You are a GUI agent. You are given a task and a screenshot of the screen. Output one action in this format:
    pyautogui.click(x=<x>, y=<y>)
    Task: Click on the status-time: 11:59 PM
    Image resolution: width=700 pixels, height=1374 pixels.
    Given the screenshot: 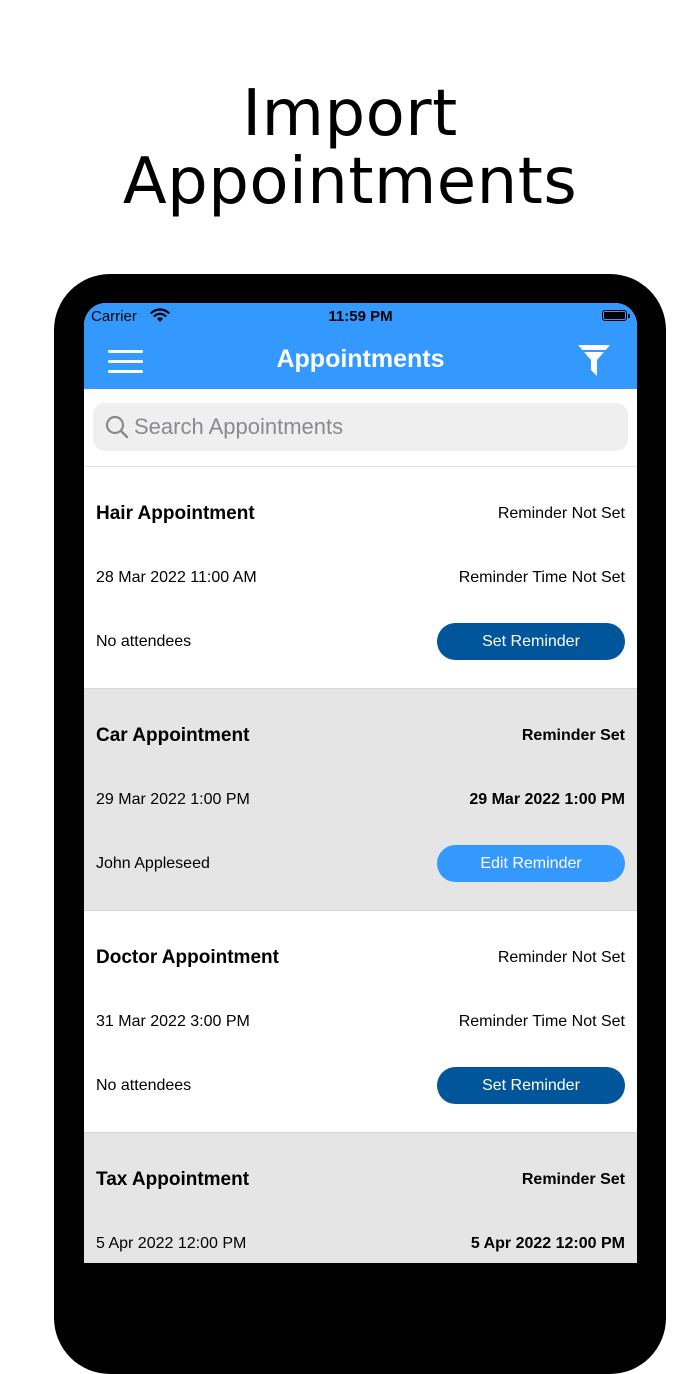 What is the action you would take?
    pyautogui.click(x=360, y=316)
    